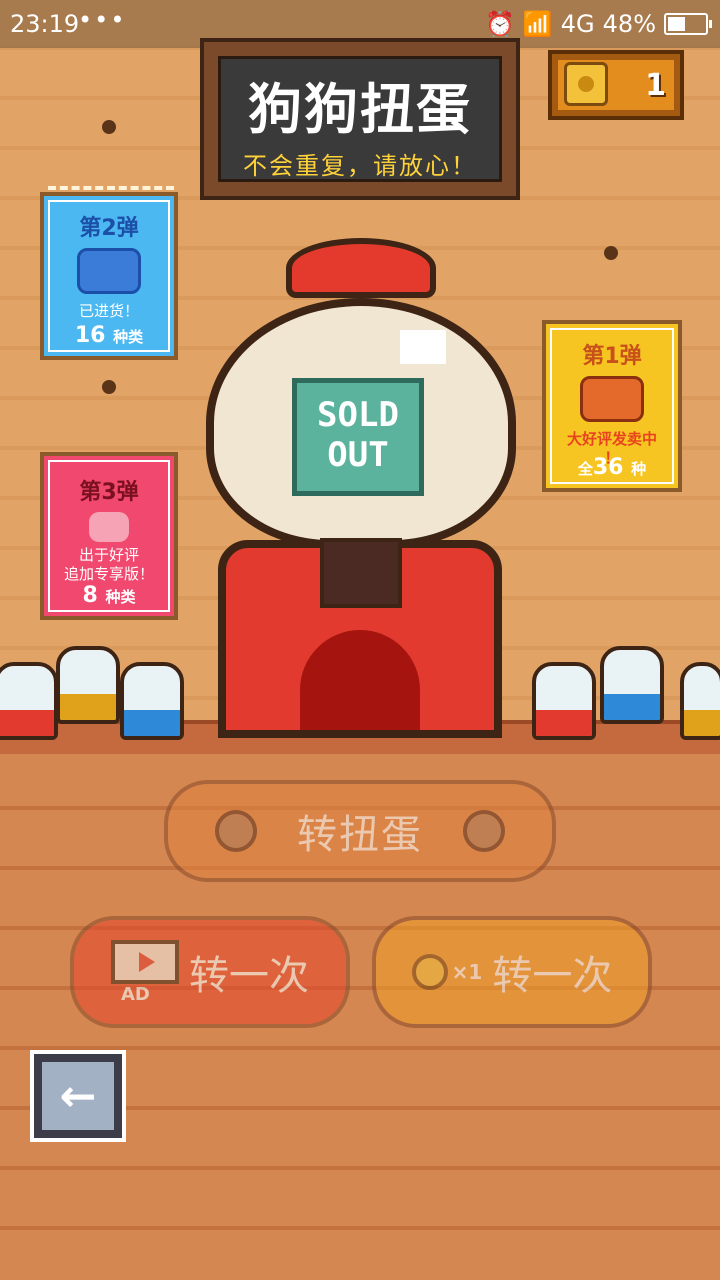 This screenshot has height=1280, width=720. I want to click on title-board: 狗狗扭蛋 不会重复，请放心！, so click(360, 119).